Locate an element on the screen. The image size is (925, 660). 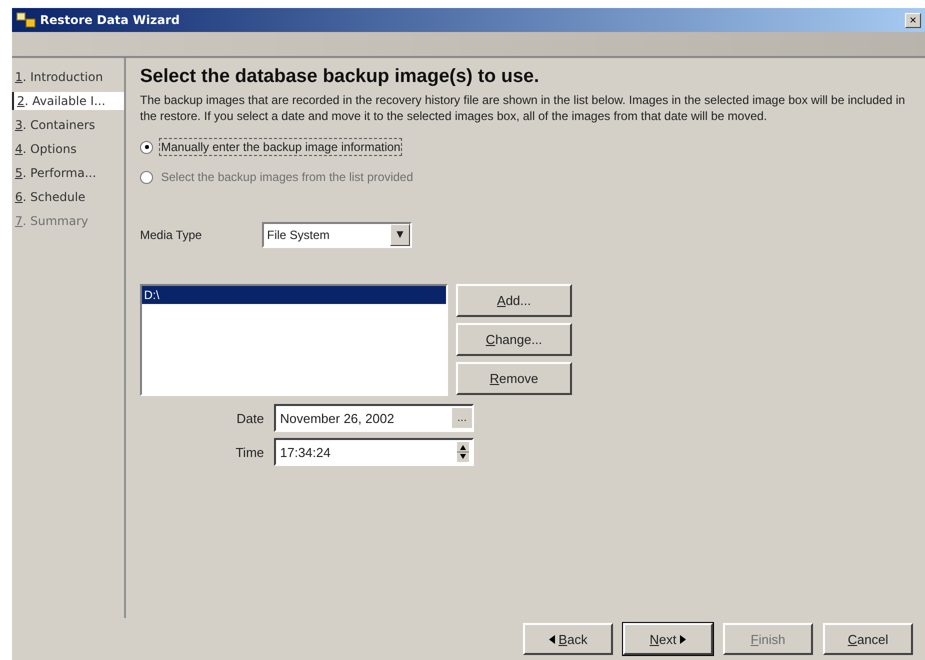
media-type-dropdown: File System ▼ is located at coordinates (337, 235).